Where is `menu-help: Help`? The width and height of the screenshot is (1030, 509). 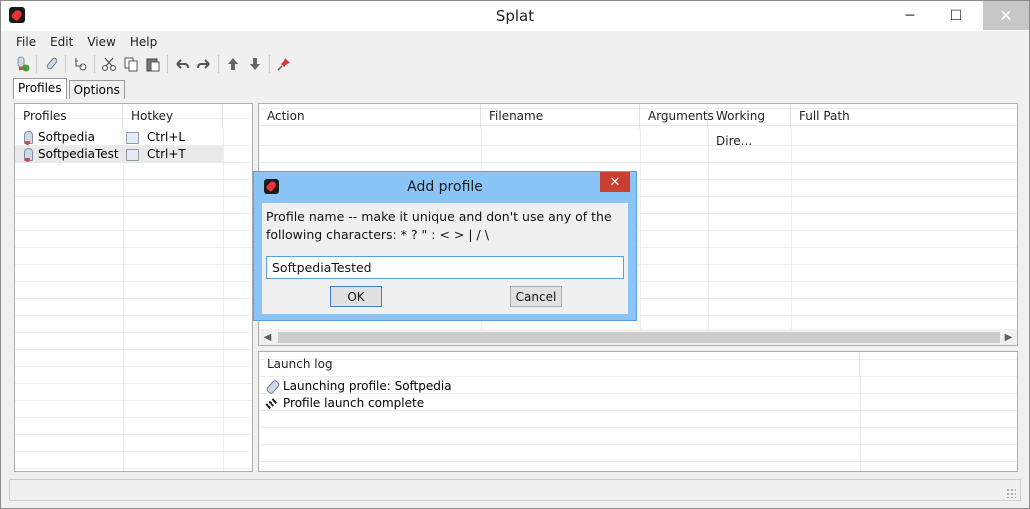 menu-help: Help is located at coordinates (143, 42).